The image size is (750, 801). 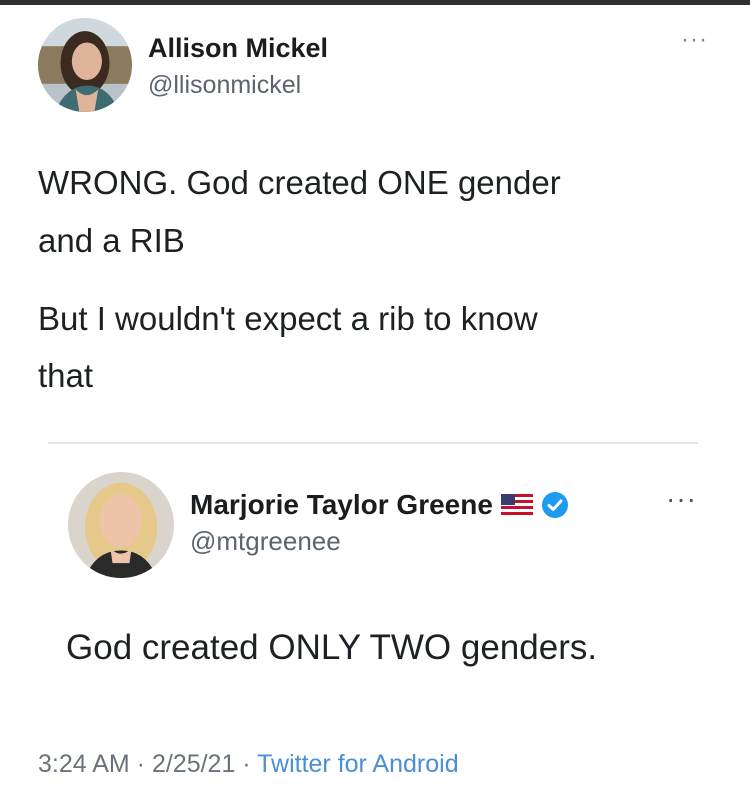 I want to click on quoted-avatar, so click(x=121, y=525).